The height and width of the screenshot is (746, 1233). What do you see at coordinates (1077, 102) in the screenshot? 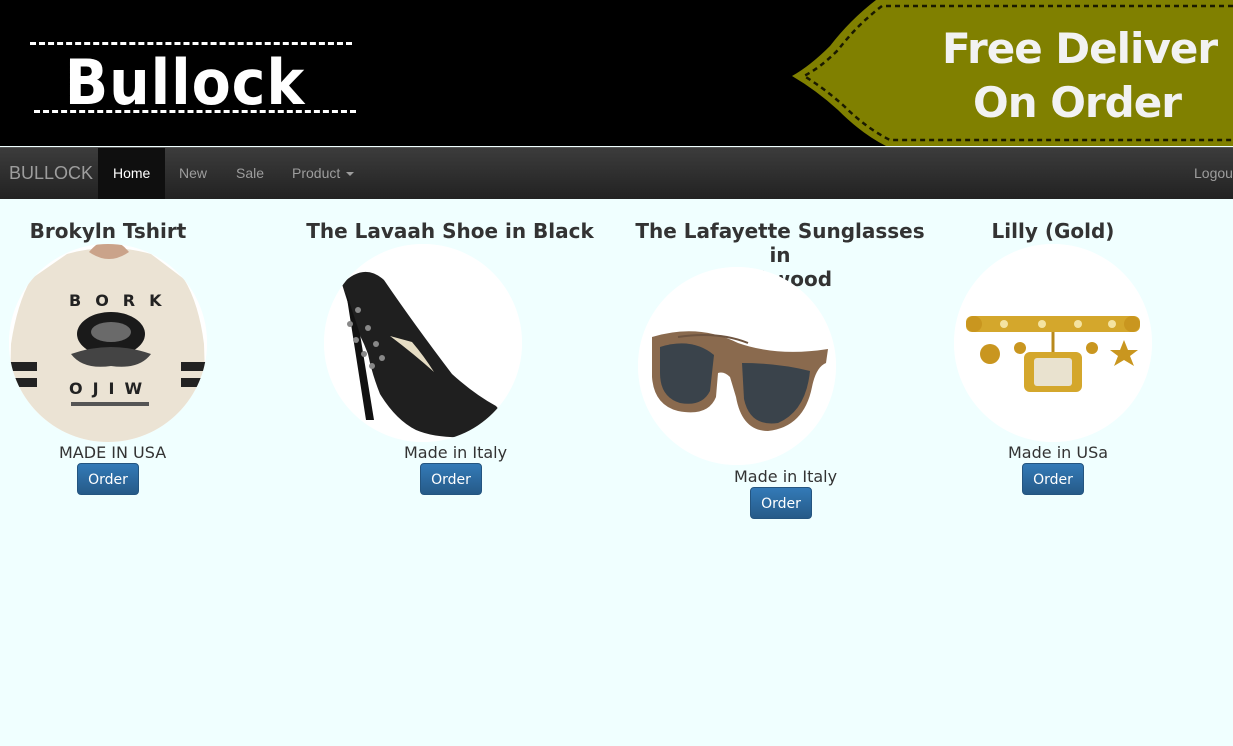
I see `promo-line-2: On Order` at bounding box center [1077, 102].